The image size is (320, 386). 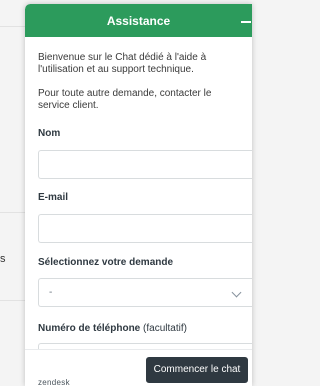 I want to click on name-label: Nom, so click(x=49, y=133).